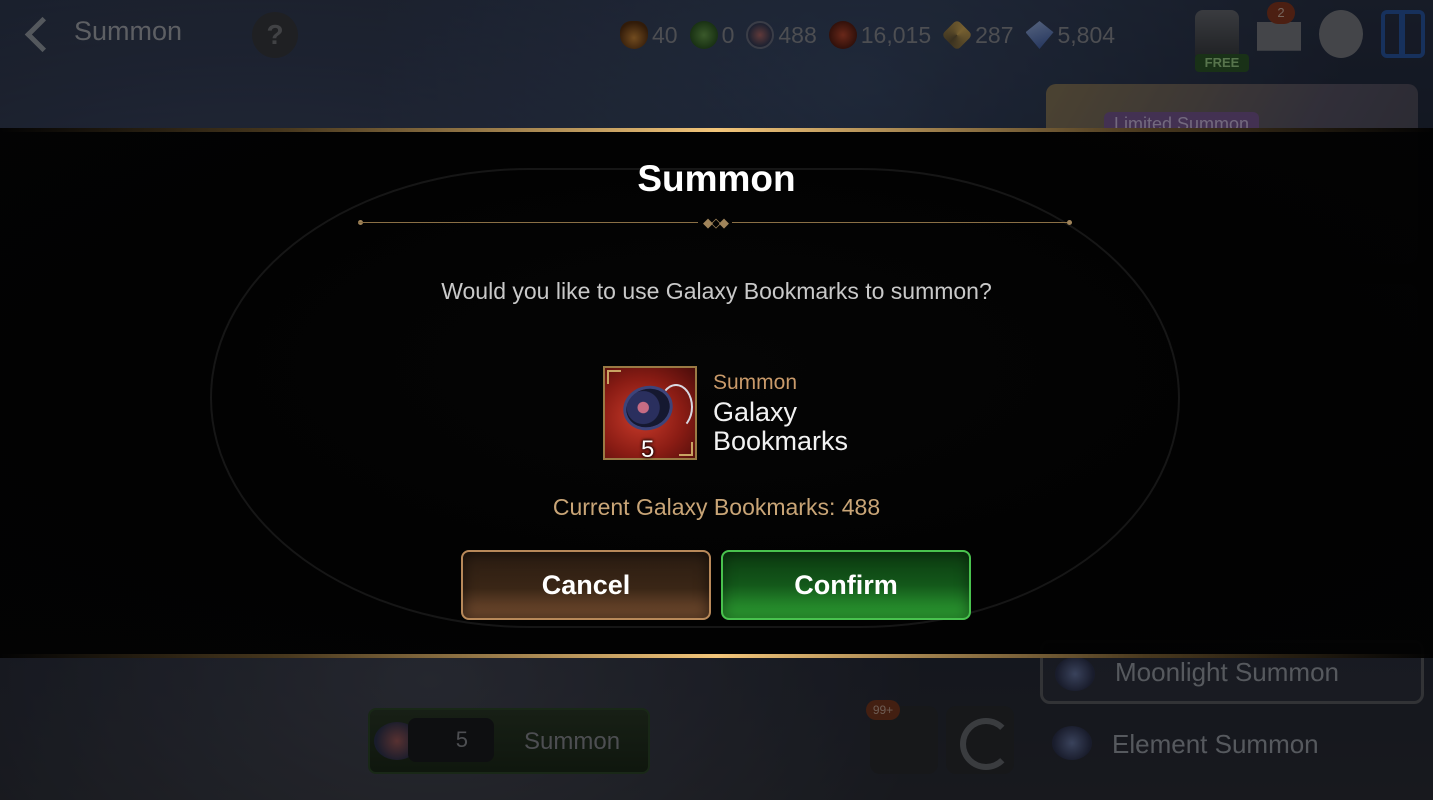 This screenshot has height=800, width=1433. Describe the element at coordinates (781, 426) in the screenshot. I see `item-name: Galaxy Bookmarks` at that location.